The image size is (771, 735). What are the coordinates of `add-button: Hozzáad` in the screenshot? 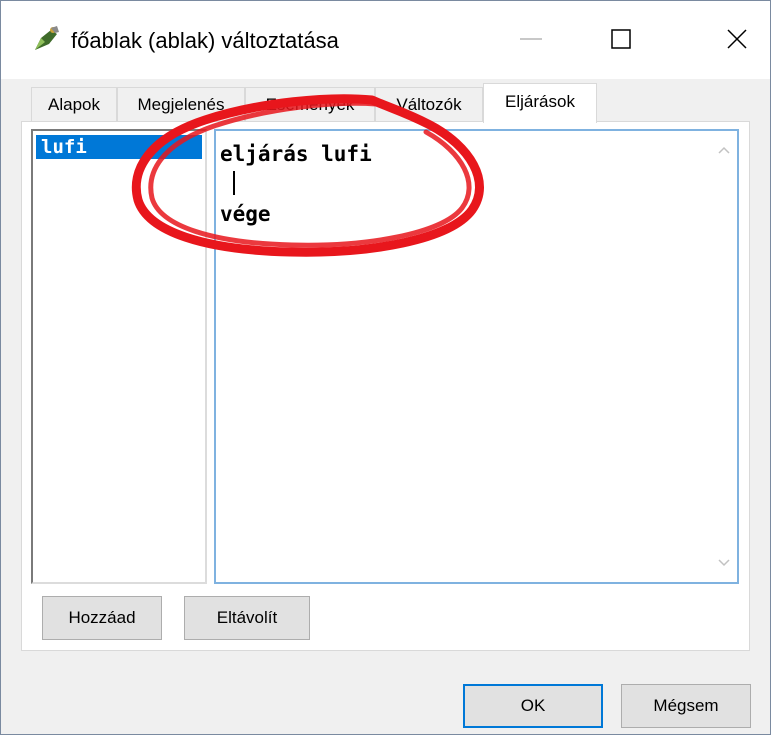 It's located at (102, 618).